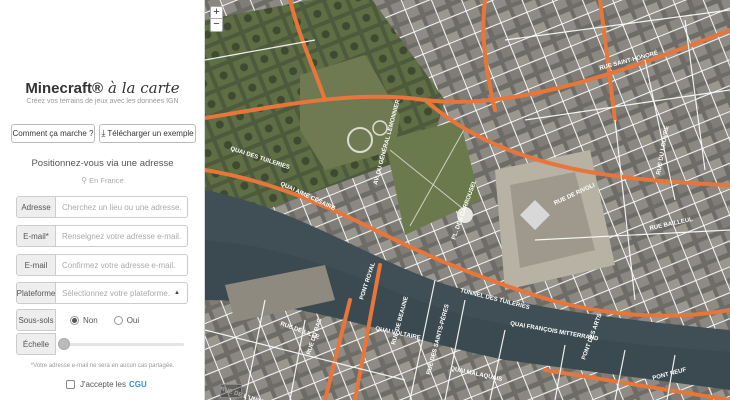 This screenshot has width=730, height=400. Describe the element at coordinates (103, 384) in the screenshot. I see `terms-label: J'accepte les` at that location.